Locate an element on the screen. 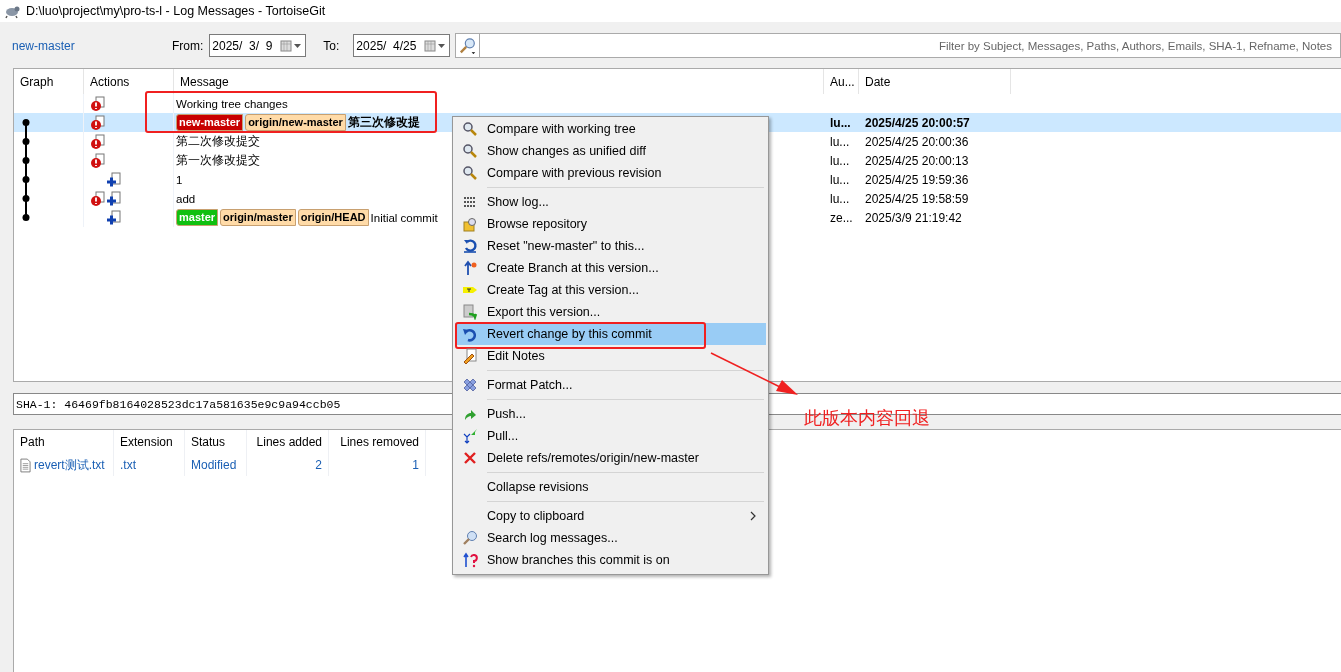  to-label: To: is located at coordinates (331, 45).